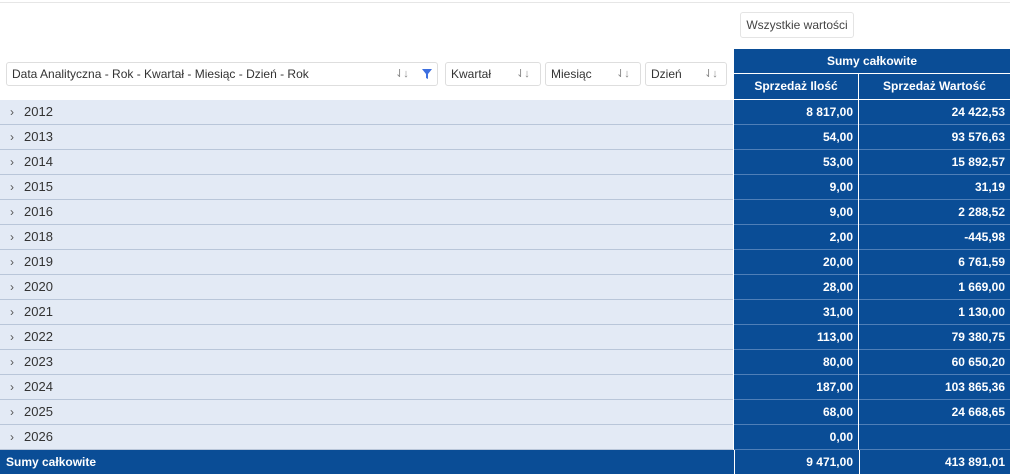 This screenshot has width=1010, height=474. I want to click on table-row: › 2024 187,00 103 865,36, so click(505, 387).